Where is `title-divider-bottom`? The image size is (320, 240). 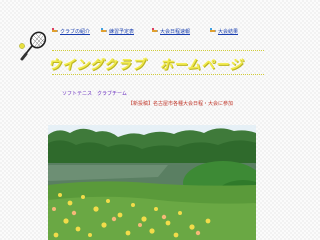 title-divider-bottom is located at coordinates (158, 74).